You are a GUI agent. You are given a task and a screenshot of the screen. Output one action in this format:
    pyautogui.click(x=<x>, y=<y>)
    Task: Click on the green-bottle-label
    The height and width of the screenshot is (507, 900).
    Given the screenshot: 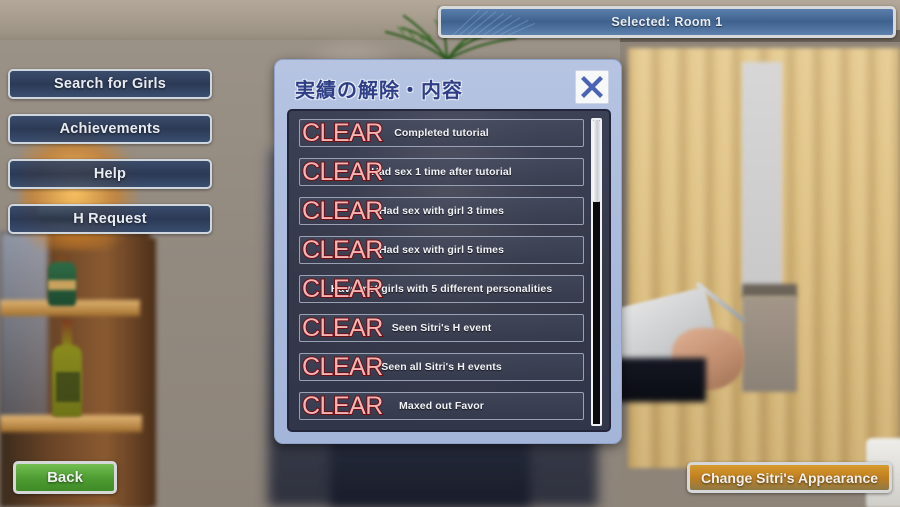 What is the action you would take?
    pyautogui.click(x=62, y=285)
    